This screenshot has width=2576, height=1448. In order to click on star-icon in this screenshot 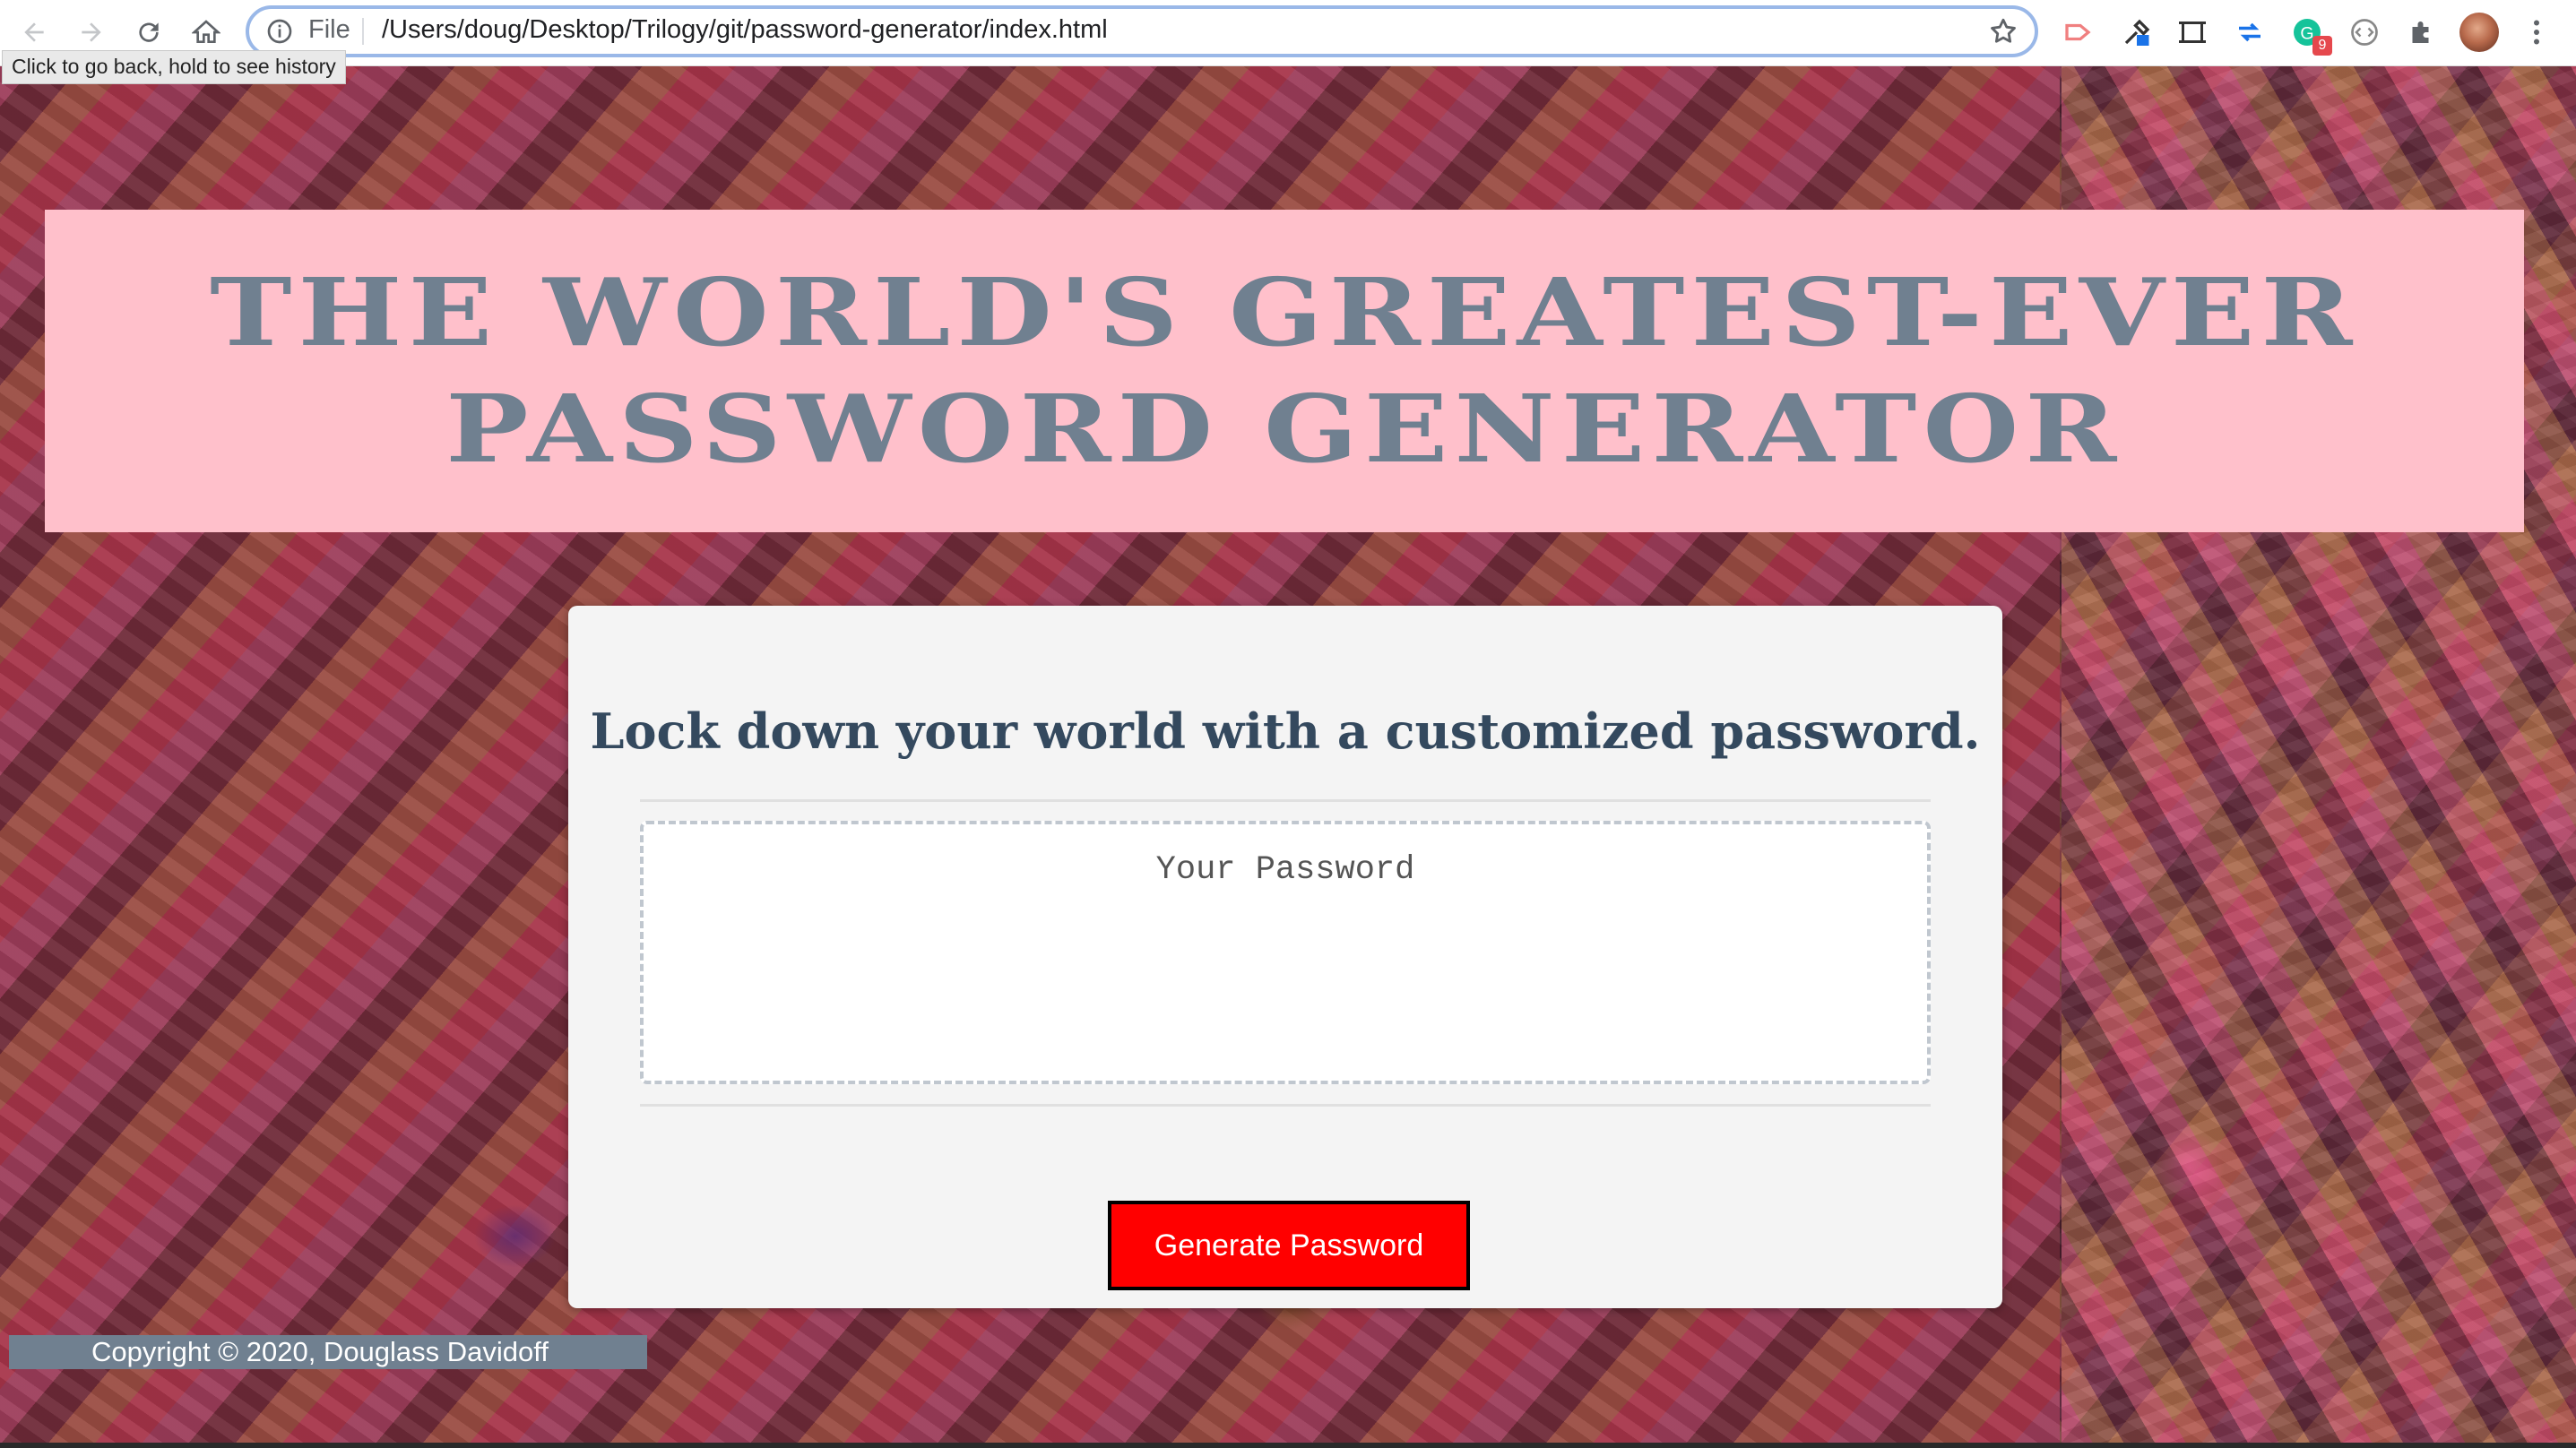, I will do `click(2003, 31)`.